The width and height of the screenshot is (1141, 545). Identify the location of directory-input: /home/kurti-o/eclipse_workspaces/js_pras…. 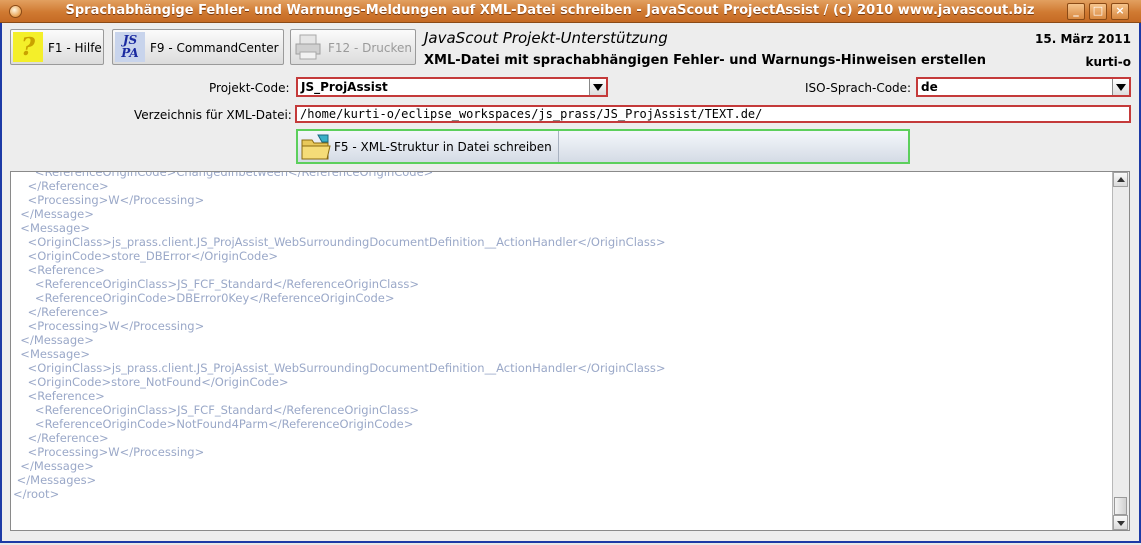
(713, 114).